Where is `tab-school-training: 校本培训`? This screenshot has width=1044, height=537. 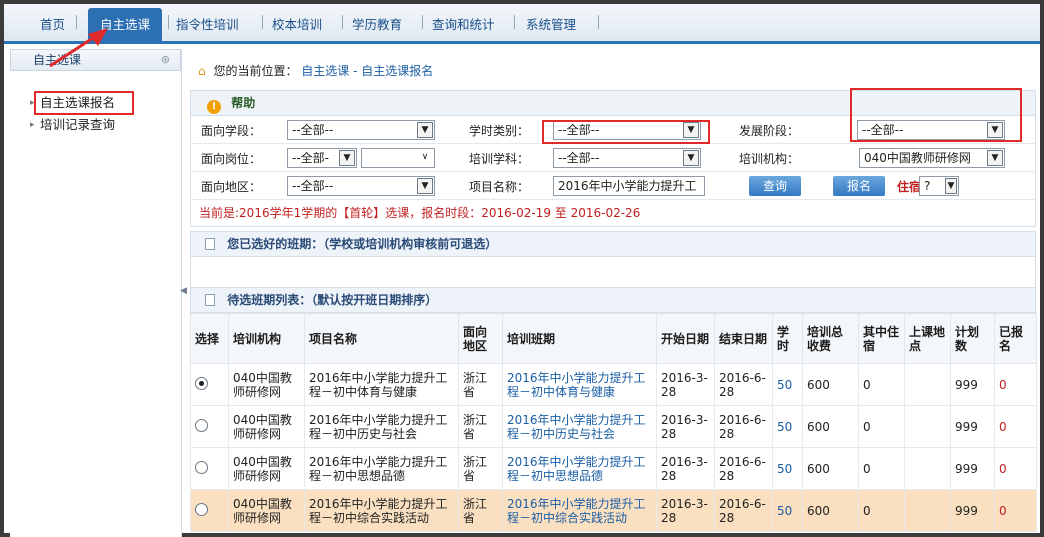
tab-school-training: 校本培训 is located at coordinates (297, 23).